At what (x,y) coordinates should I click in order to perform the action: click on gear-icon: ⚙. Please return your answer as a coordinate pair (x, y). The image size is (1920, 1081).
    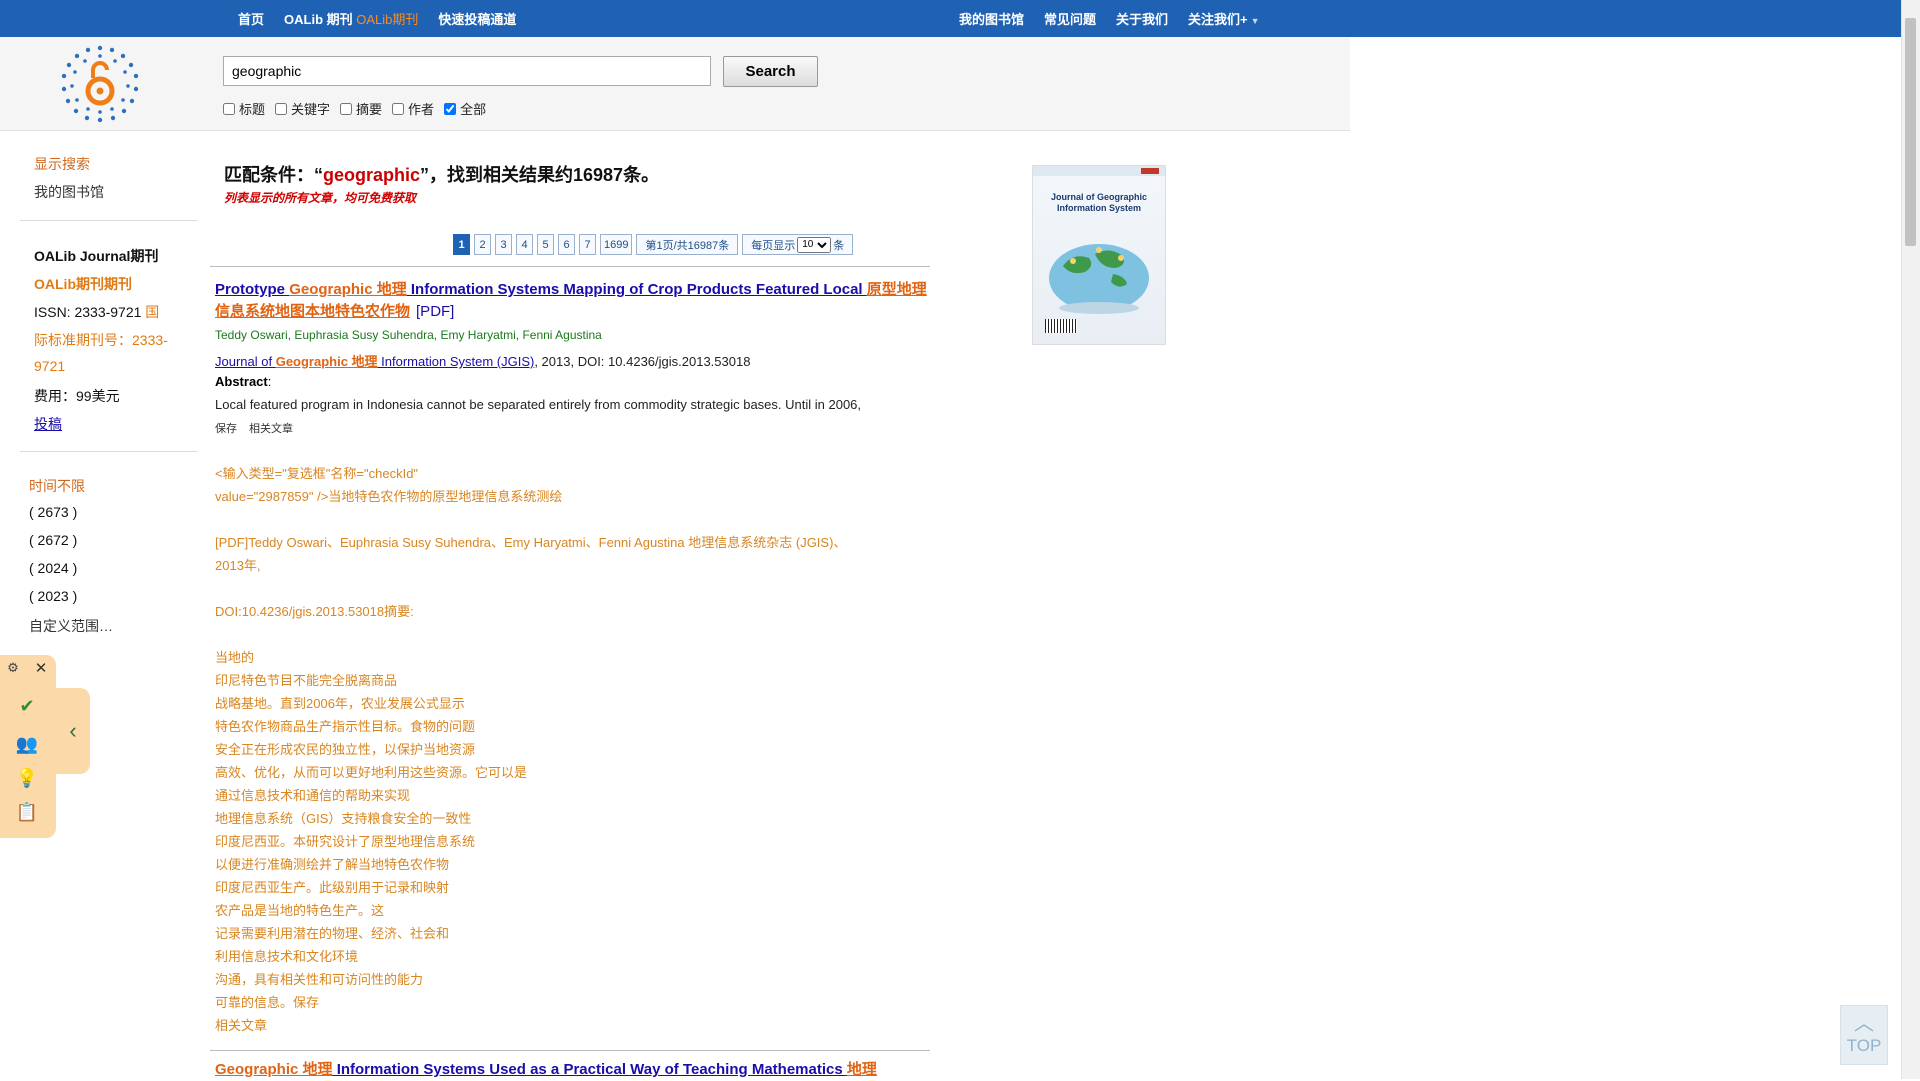
    Looking at the image, I should click on (13, 668).